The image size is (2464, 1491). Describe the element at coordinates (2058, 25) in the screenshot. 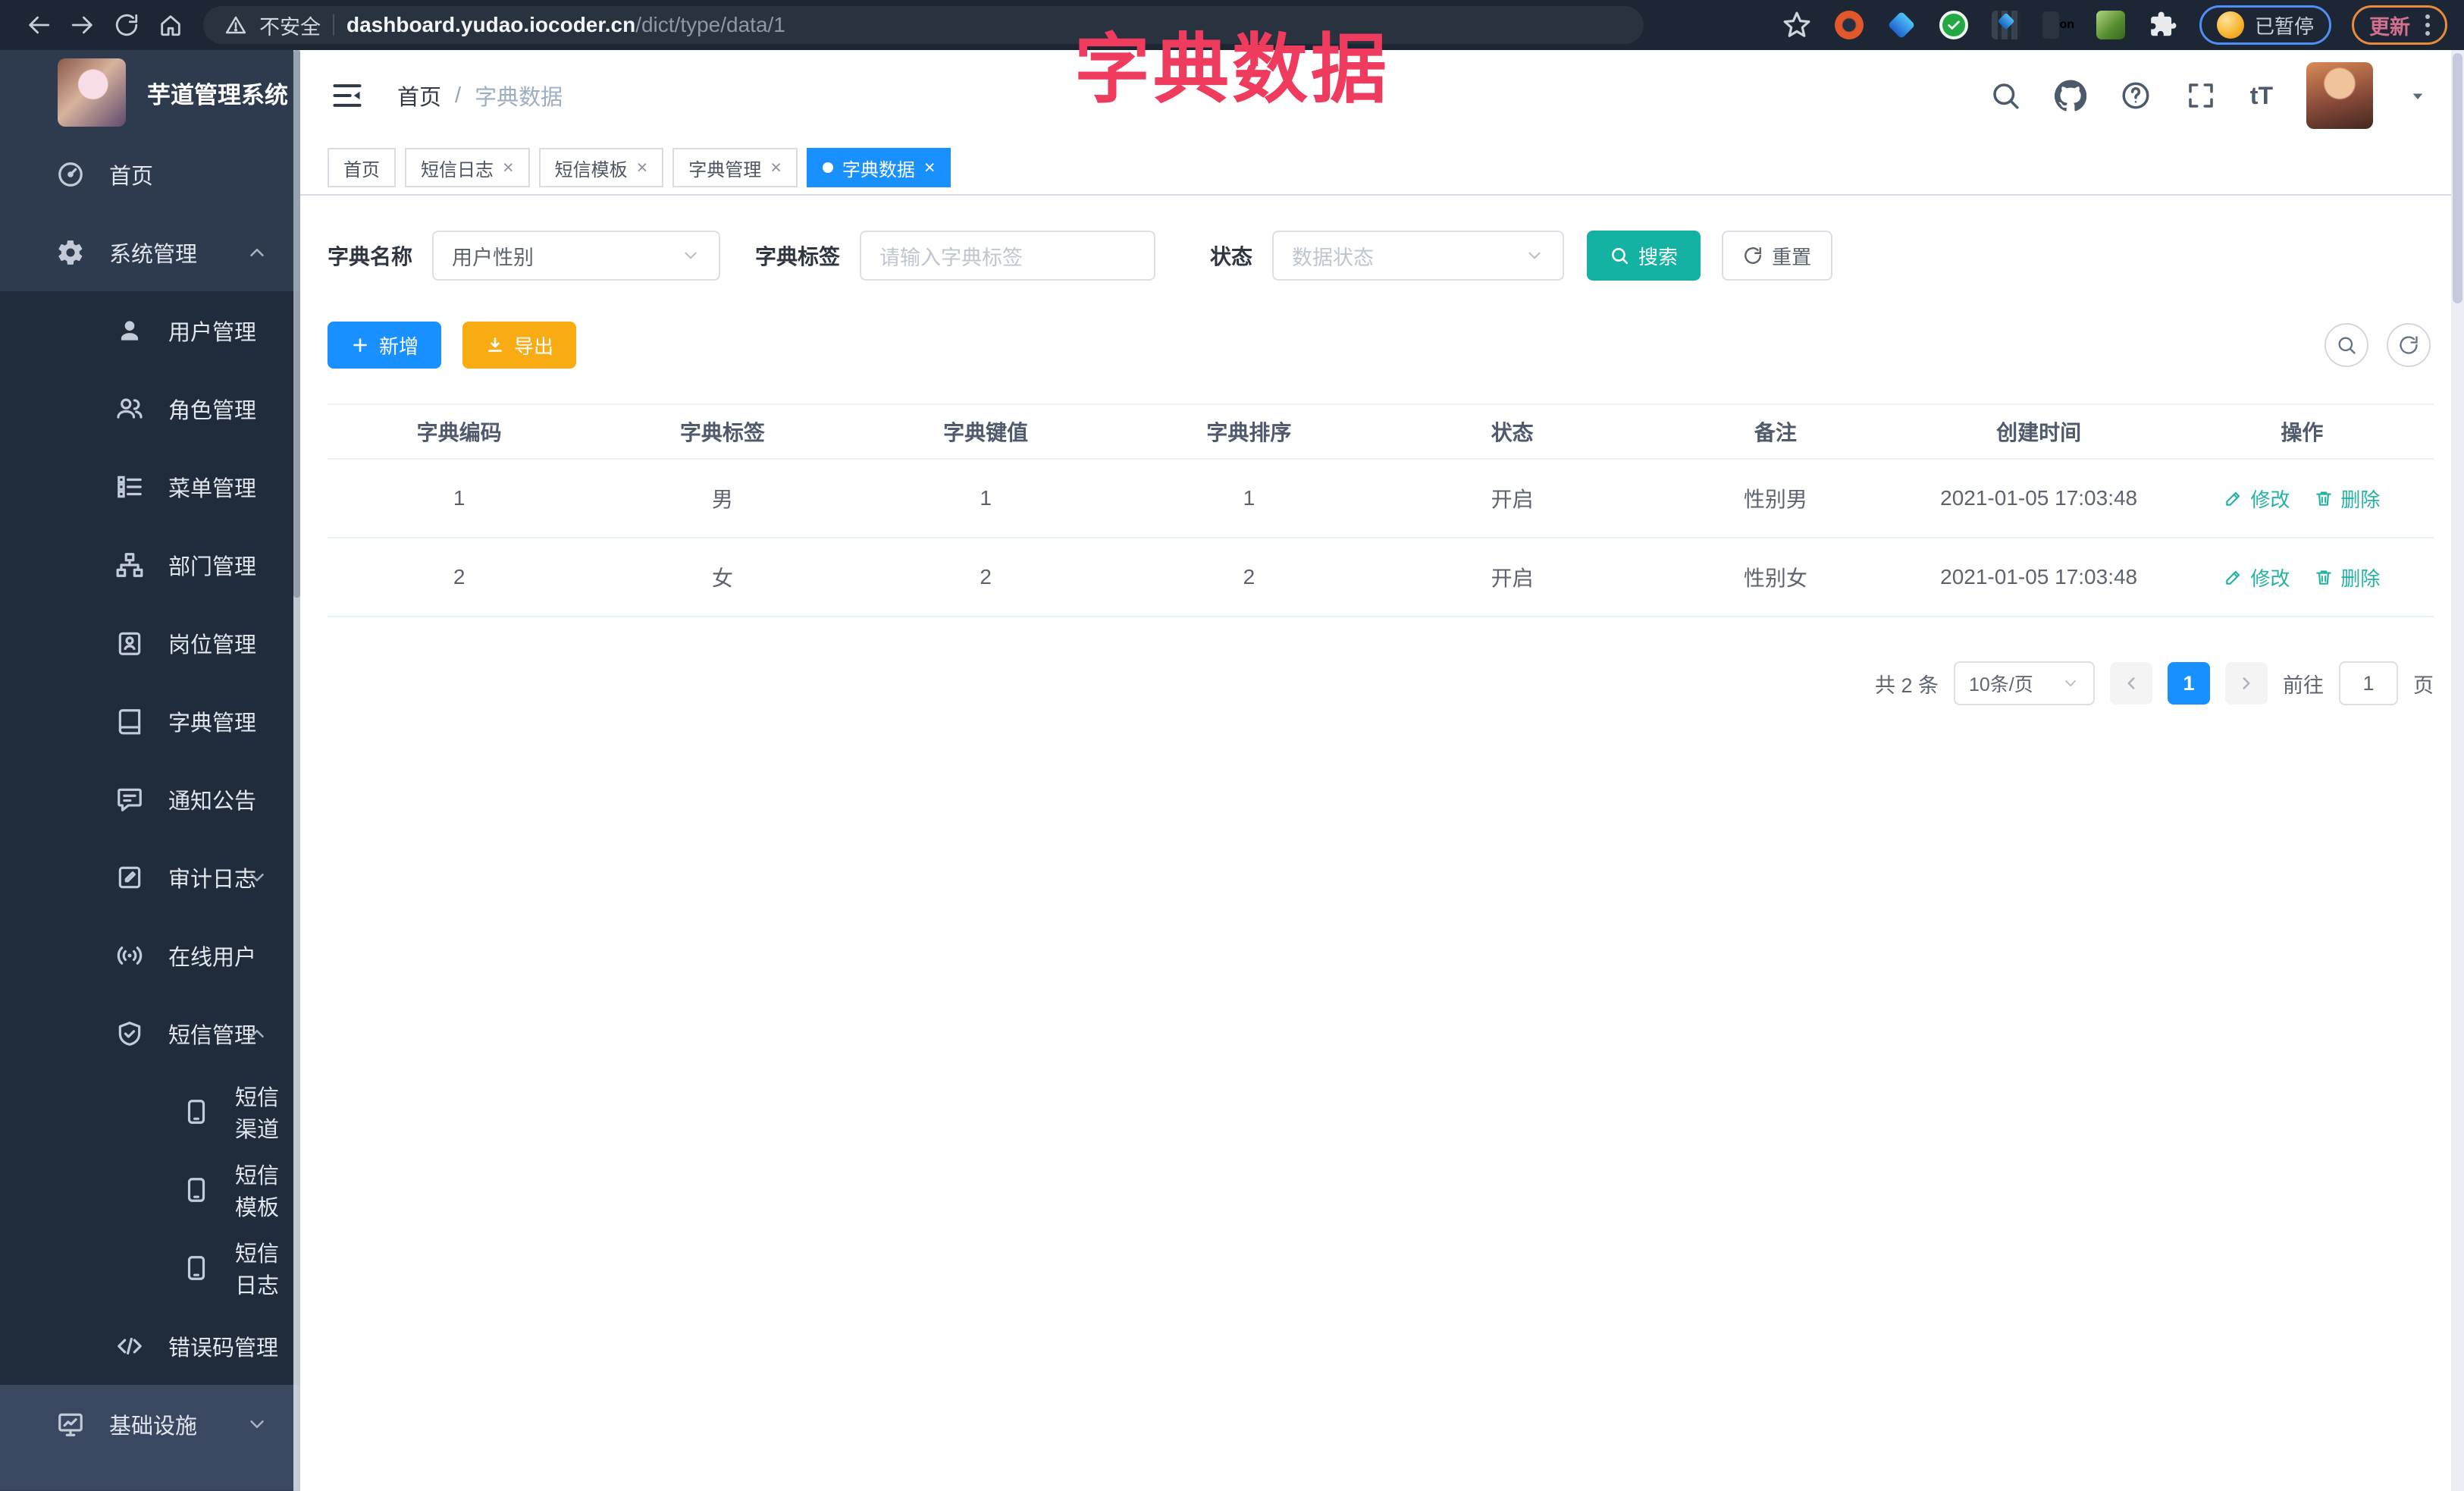

I see `extension-on-icon: on` at that location.